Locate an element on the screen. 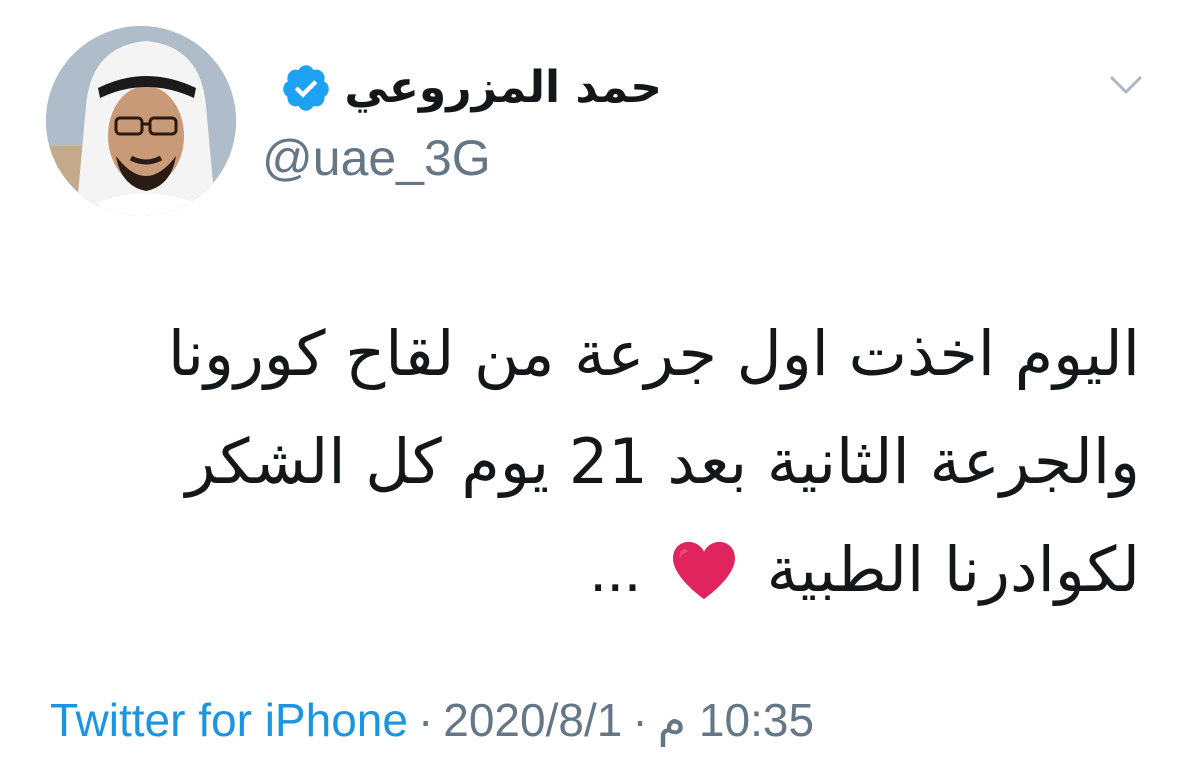 This screenshot has height=761, width=1200. tweet-line-3-text: لكوادرنا الطبية is located at coordinates (953, 569).